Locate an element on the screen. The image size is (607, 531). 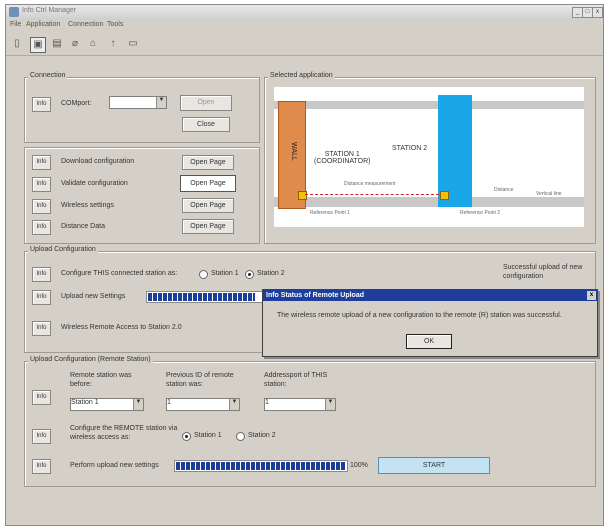
comport-label: COMport: is located at coordinates (76, 103).